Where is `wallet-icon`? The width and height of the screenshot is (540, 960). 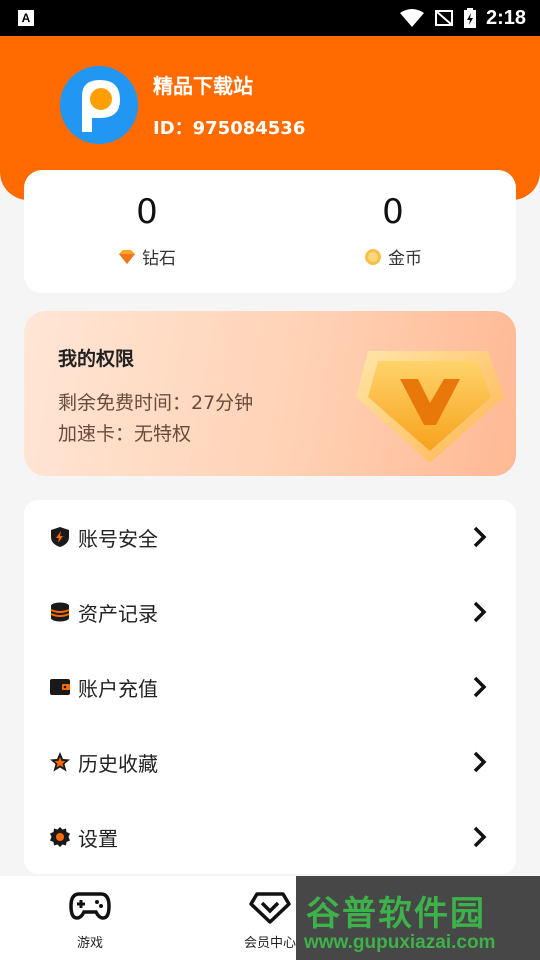
wallet-icon is located at coordinates (60, 687).